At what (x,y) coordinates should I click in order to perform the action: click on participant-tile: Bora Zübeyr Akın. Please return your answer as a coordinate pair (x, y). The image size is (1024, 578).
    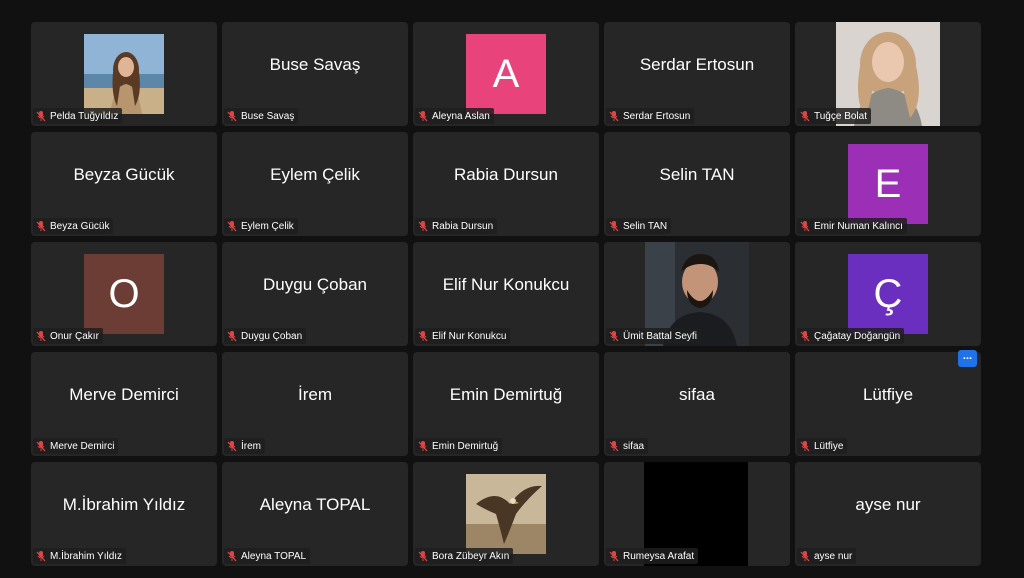
    Looking at the image, I should click on (506, 514).